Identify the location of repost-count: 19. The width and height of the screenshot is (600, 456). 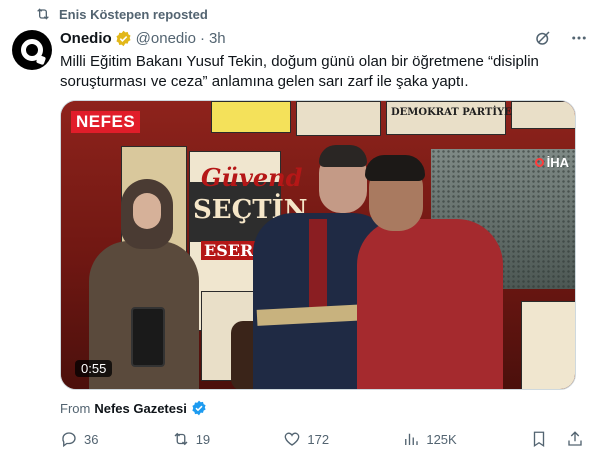
(203, 439).